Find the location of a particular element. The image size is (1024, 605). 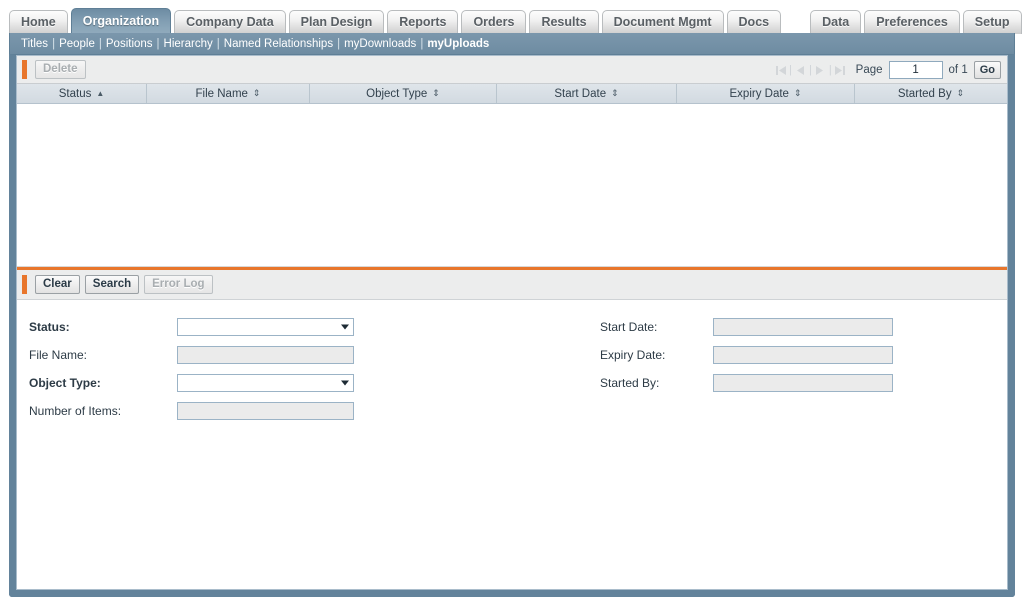

status-dropdown is located at coordinates (265, 326).